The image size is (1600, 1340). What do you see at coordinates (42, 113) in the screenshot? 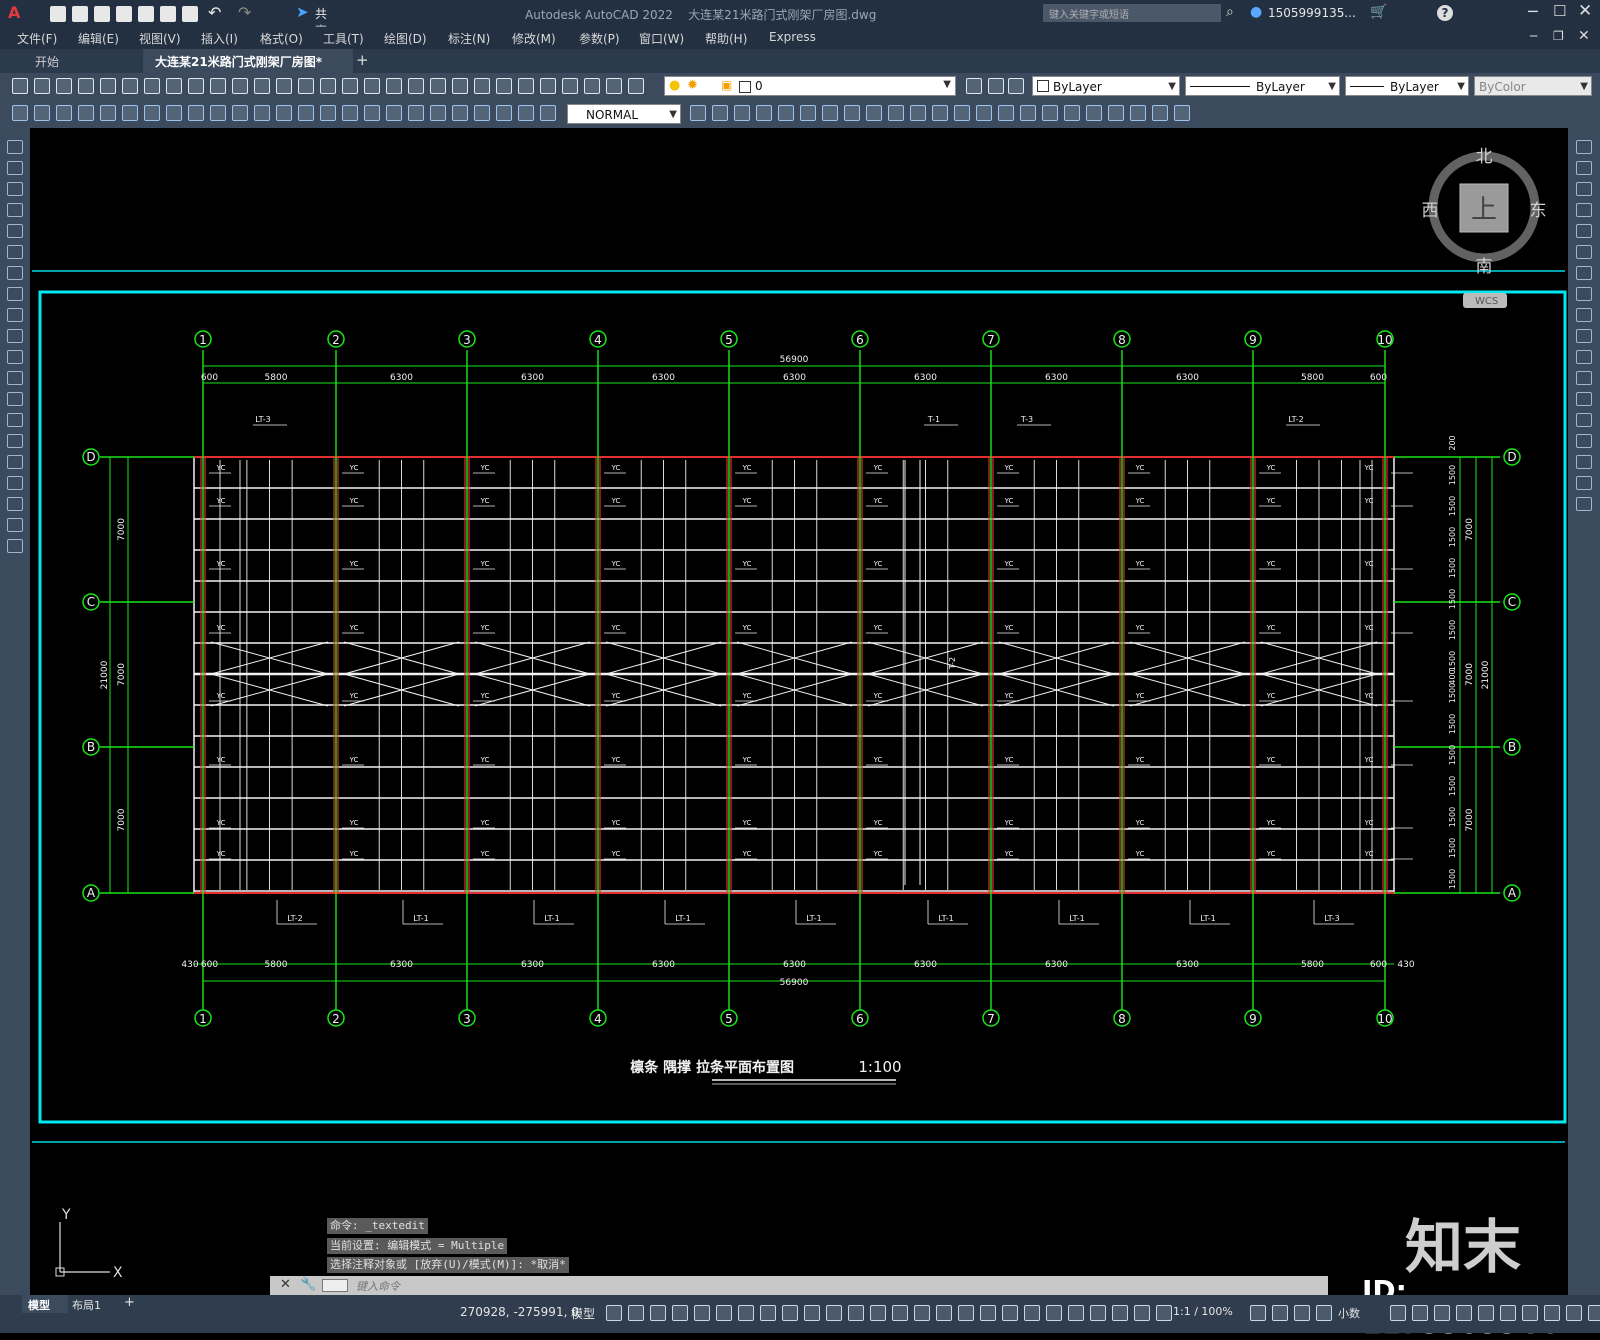
I see `tool-2-icon` at bounding box center [42, 113].